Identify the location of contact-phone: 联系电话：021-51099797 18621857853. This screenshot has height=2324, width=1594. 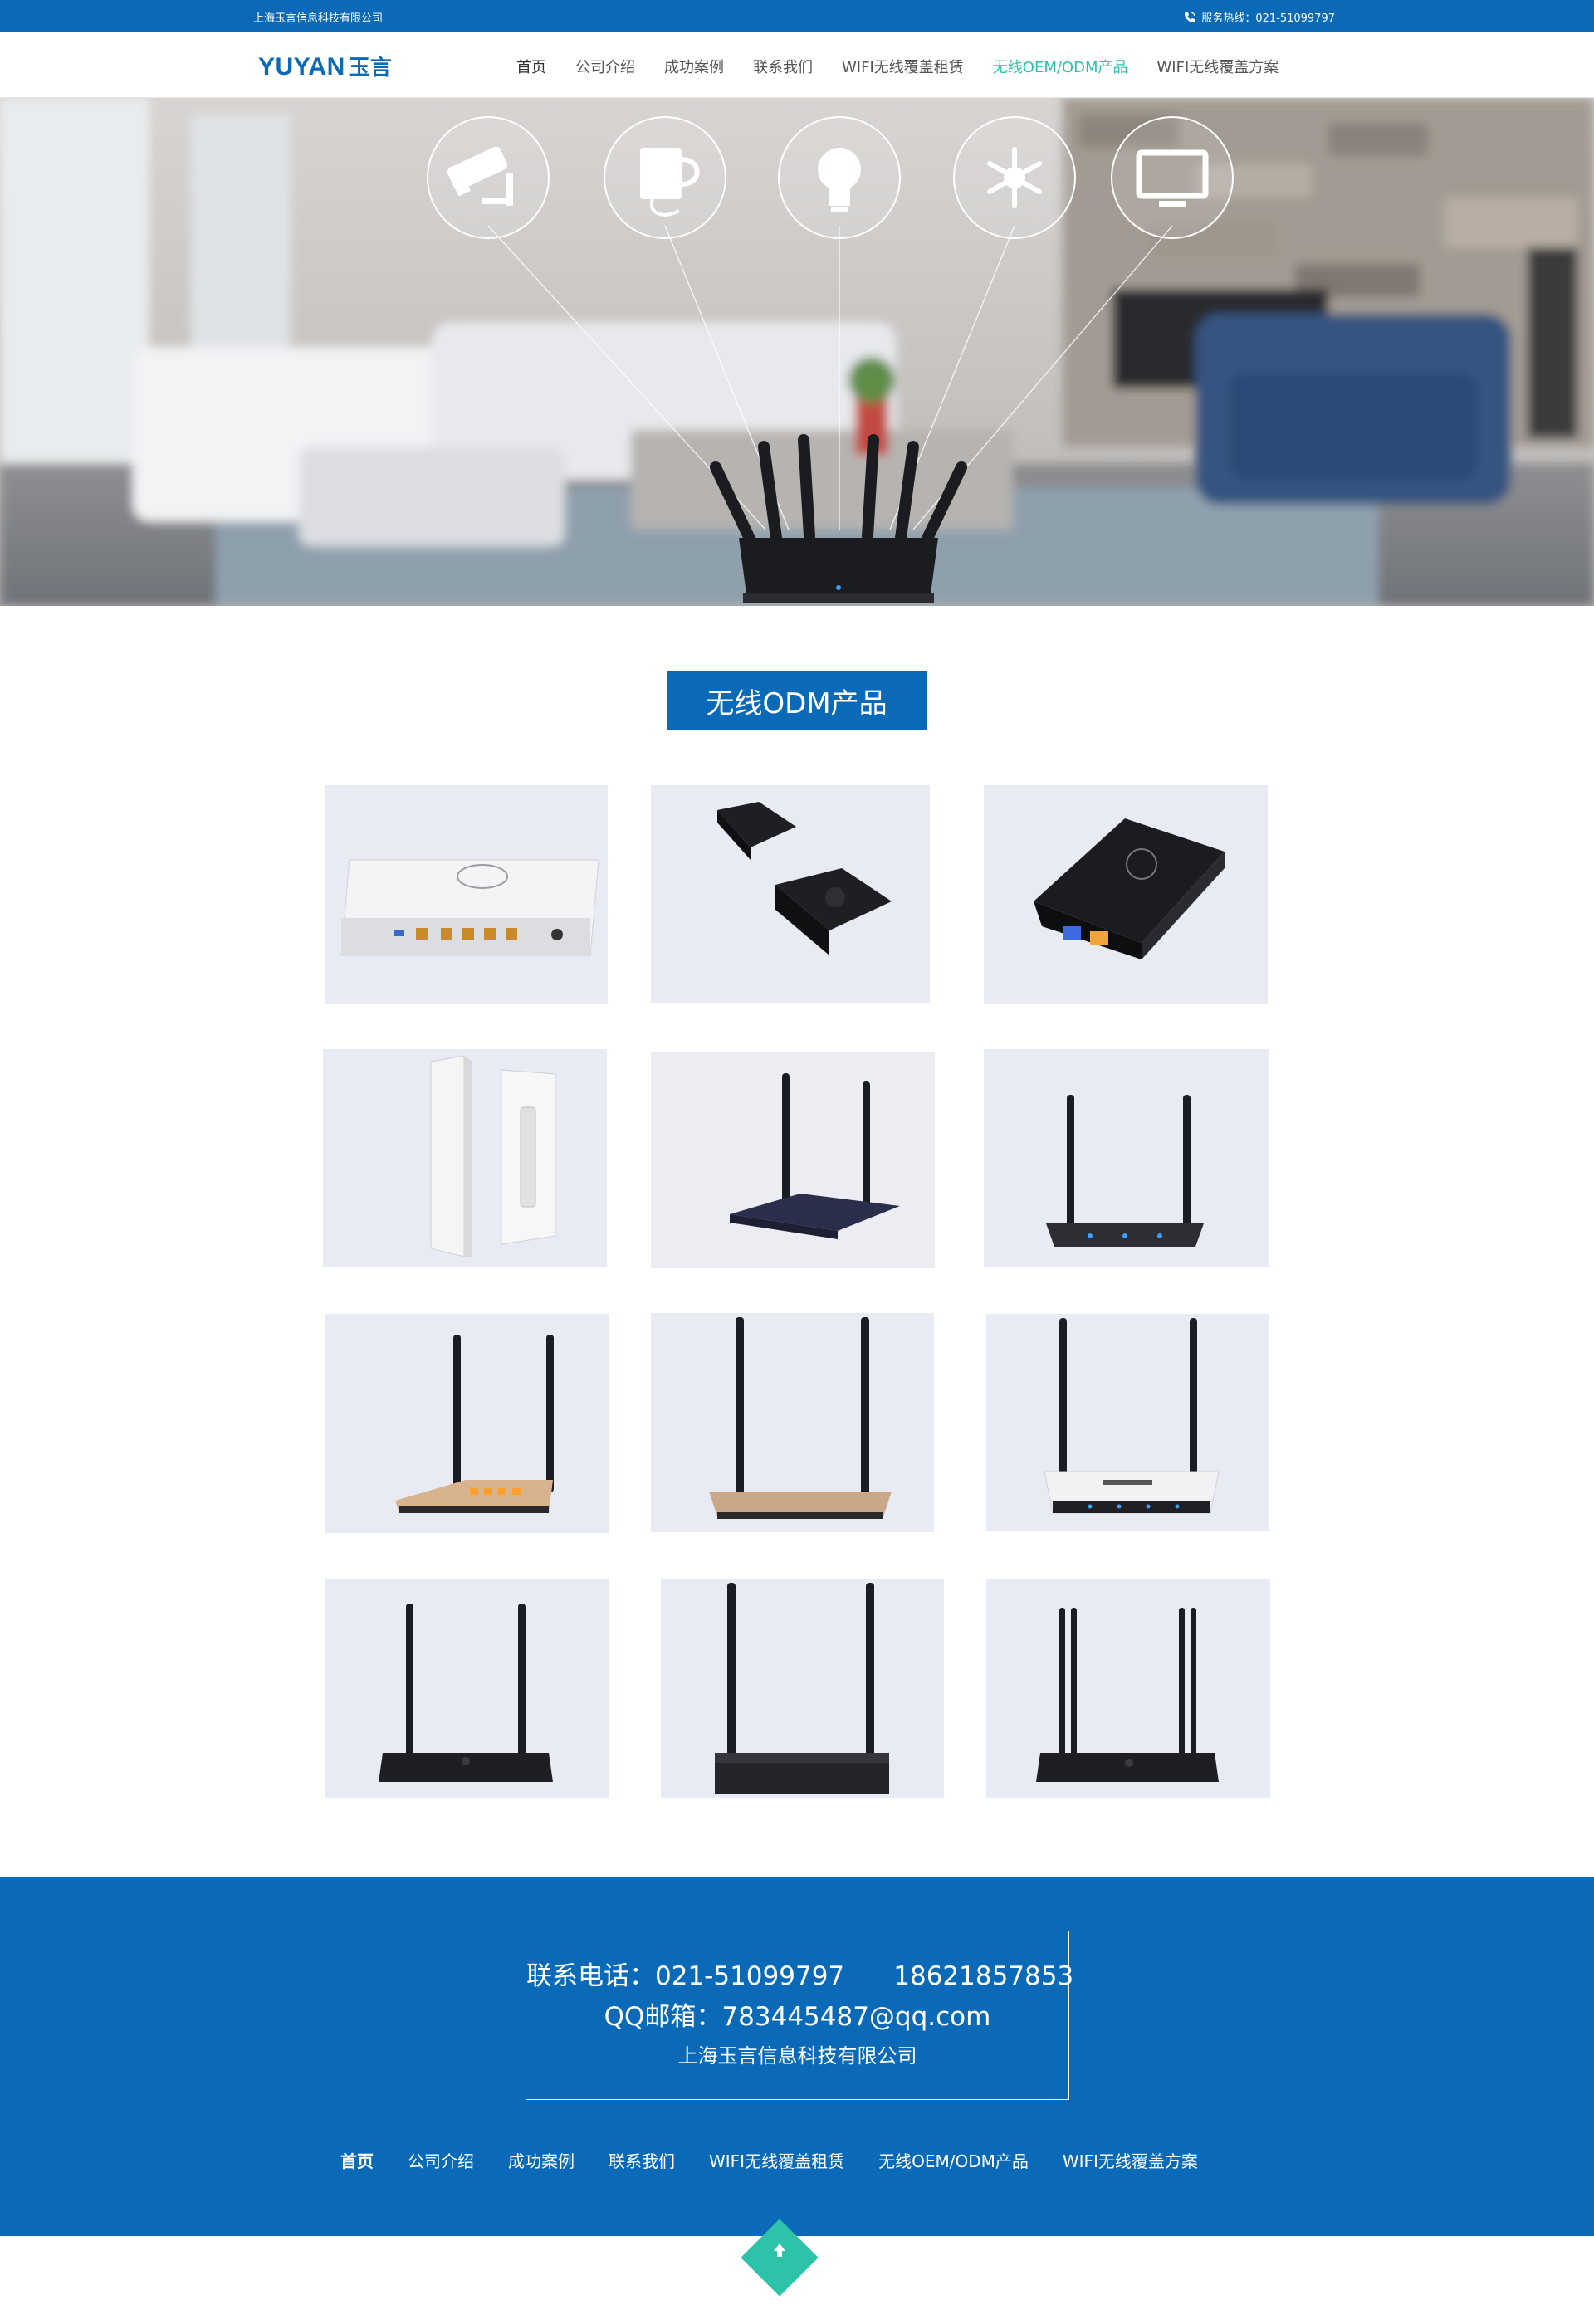
(800, 1976).